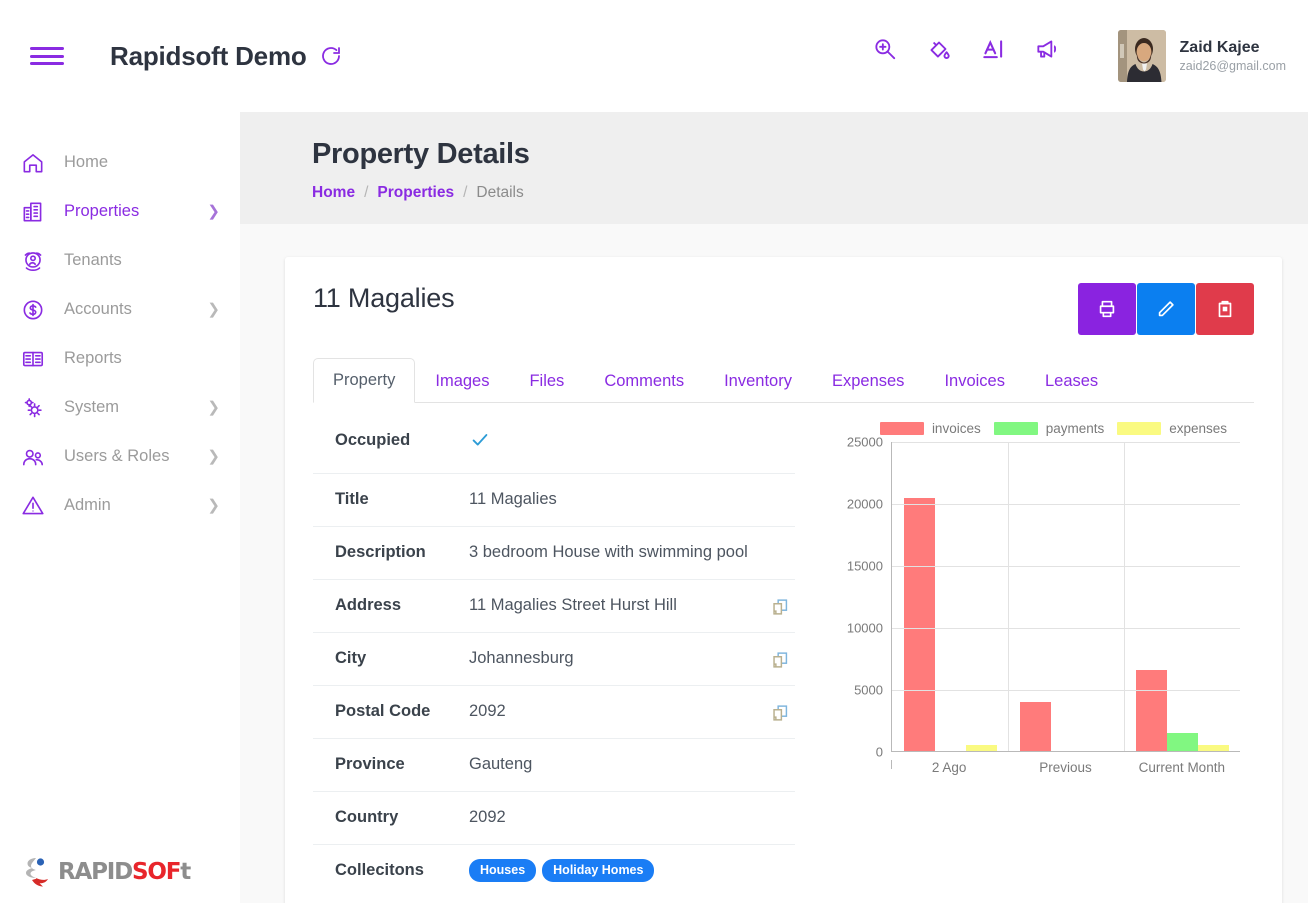 The width and height of the screenshot is (1308, 903). Describe the element at coordinates (611, 500) in the screenshot. I see `detail-value-cell: 11 Magalies` at that location.